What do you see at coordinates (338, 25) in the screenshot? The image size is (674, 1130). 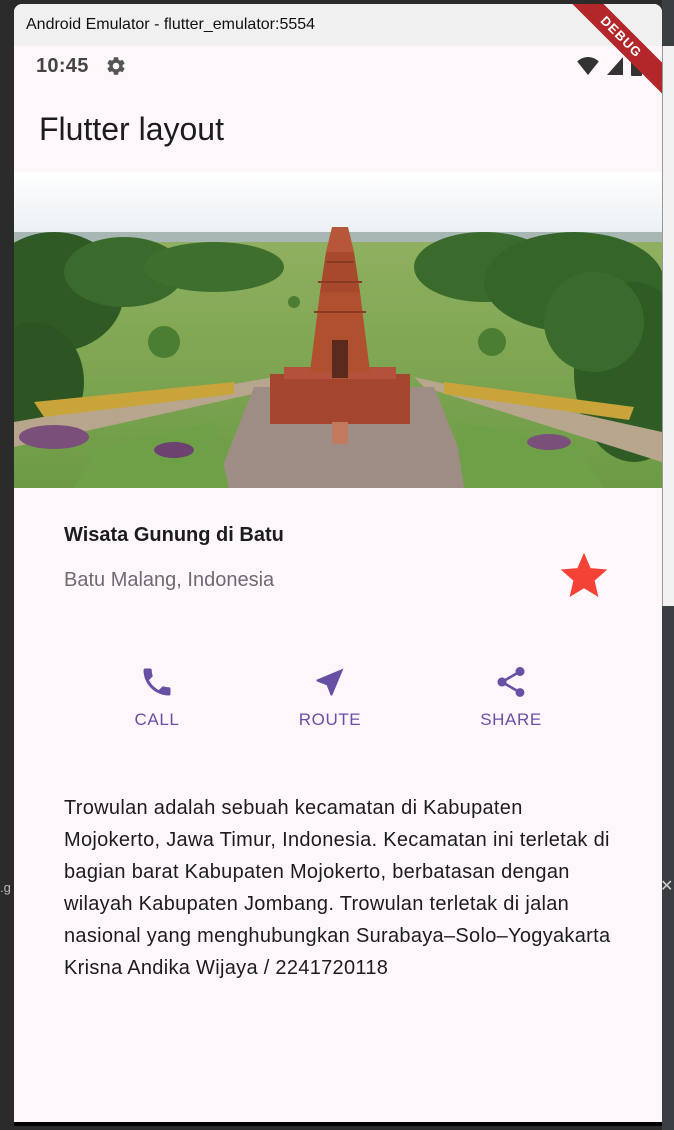 I see `window-titlebar: Android Emulator - flutter_emulator:5554` at bounding box center [338, 25].